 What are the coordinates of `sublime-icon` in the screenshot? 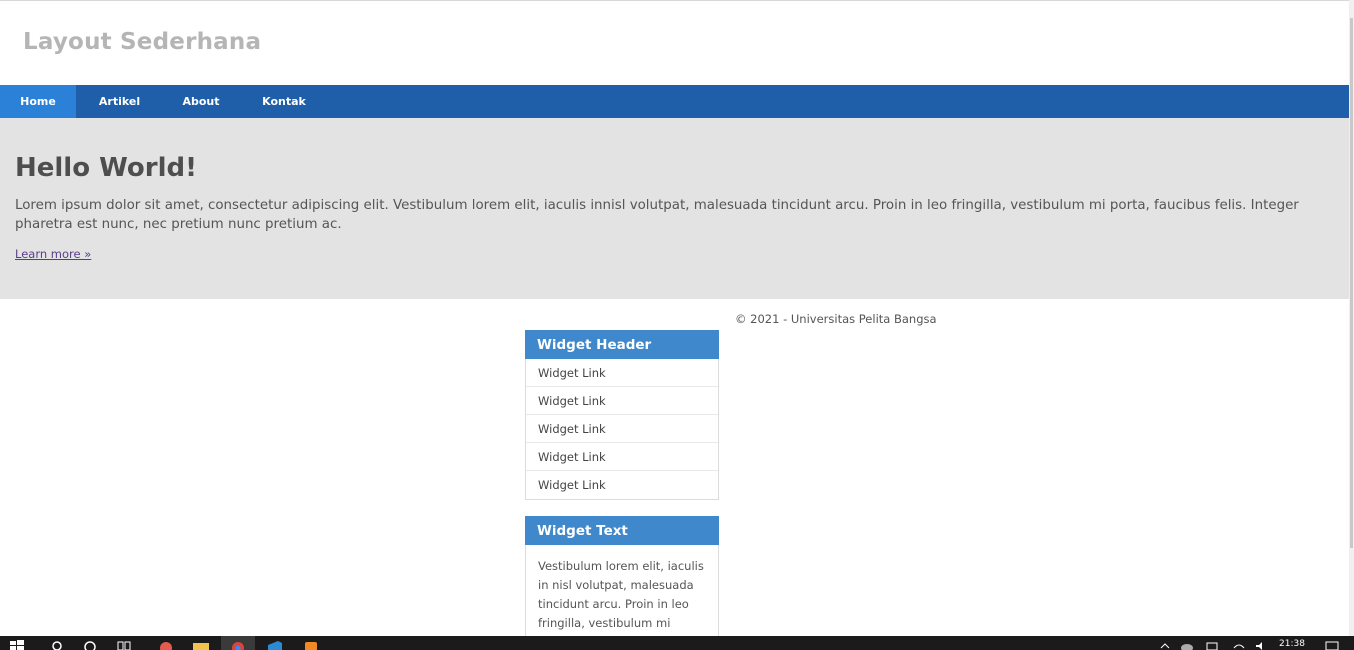 It's located at (311, 644).